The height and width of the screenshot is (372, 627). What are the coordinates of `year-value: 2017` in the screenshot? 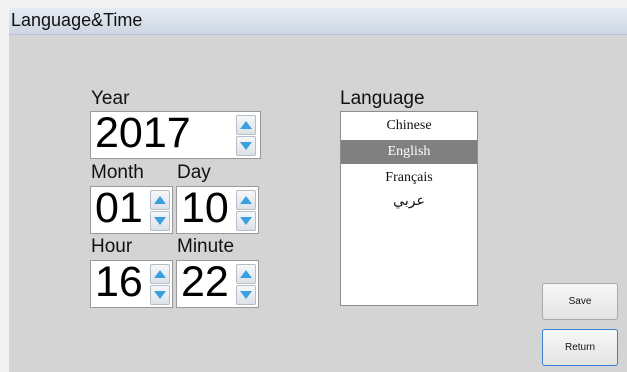 It's located at (143, 133).